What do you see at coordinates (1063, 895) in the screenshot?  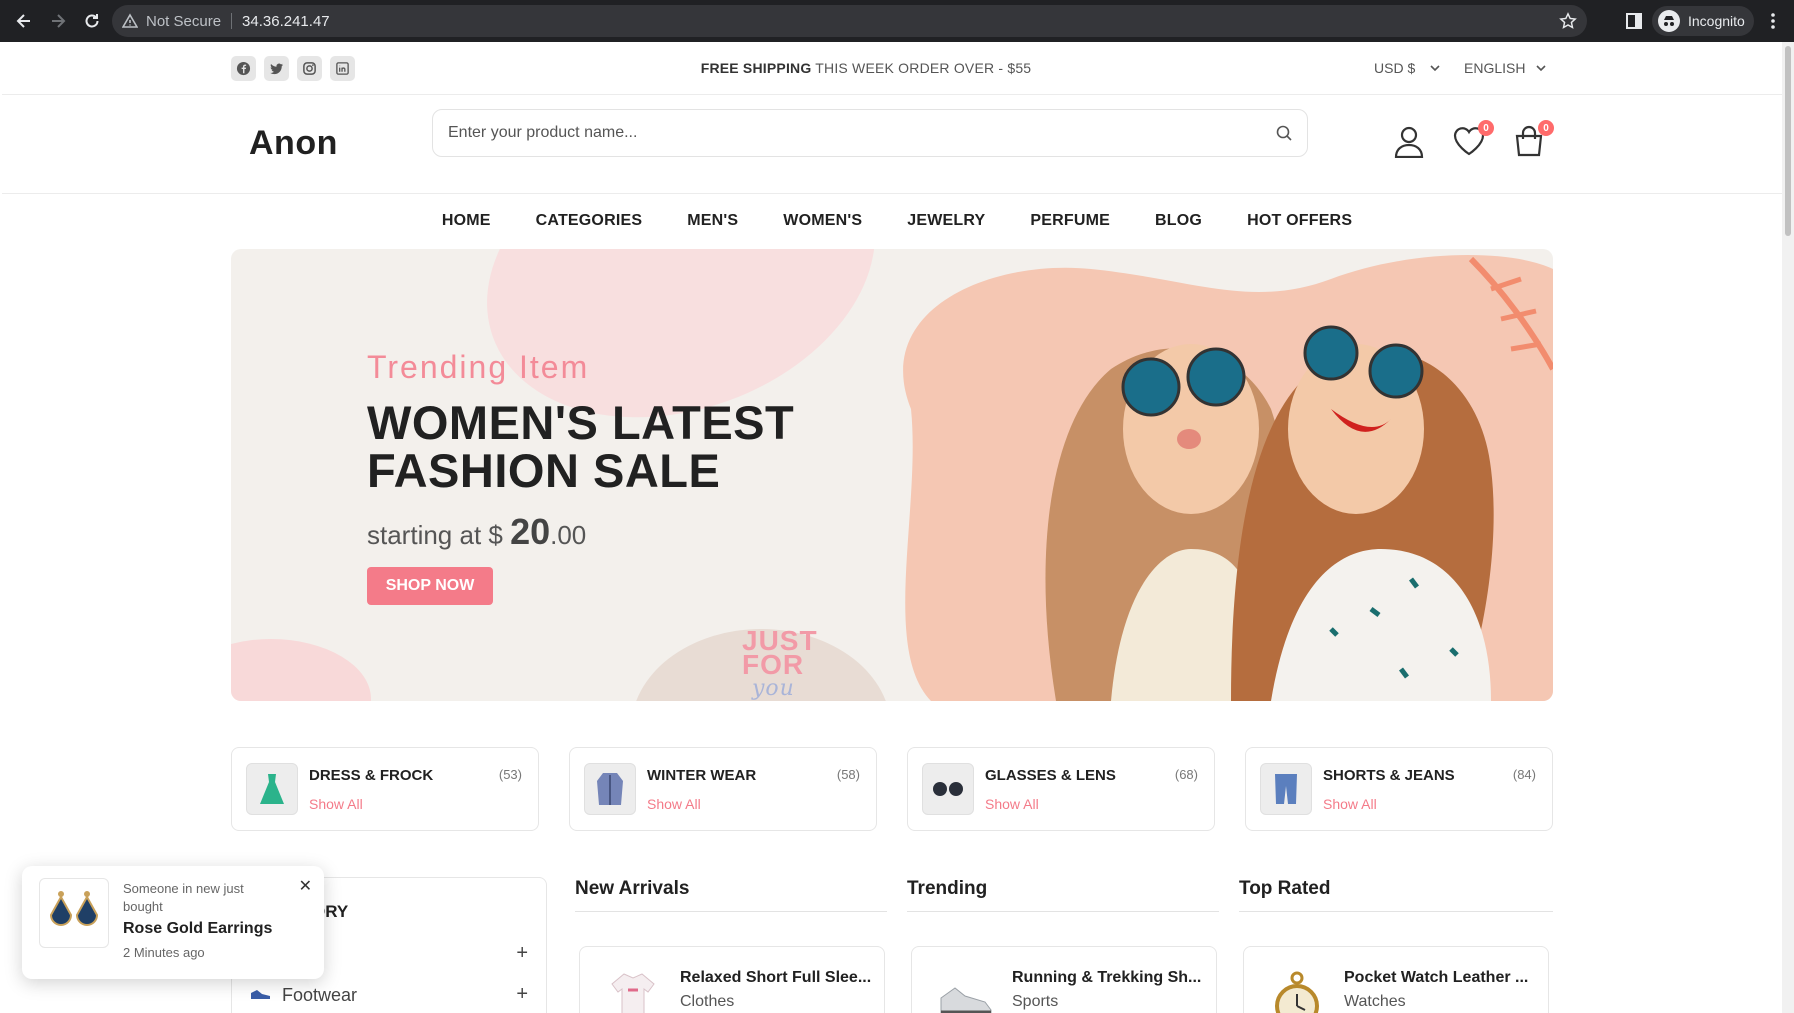 I see `trending-heading: Trending` at bounding box center [1063, 895].